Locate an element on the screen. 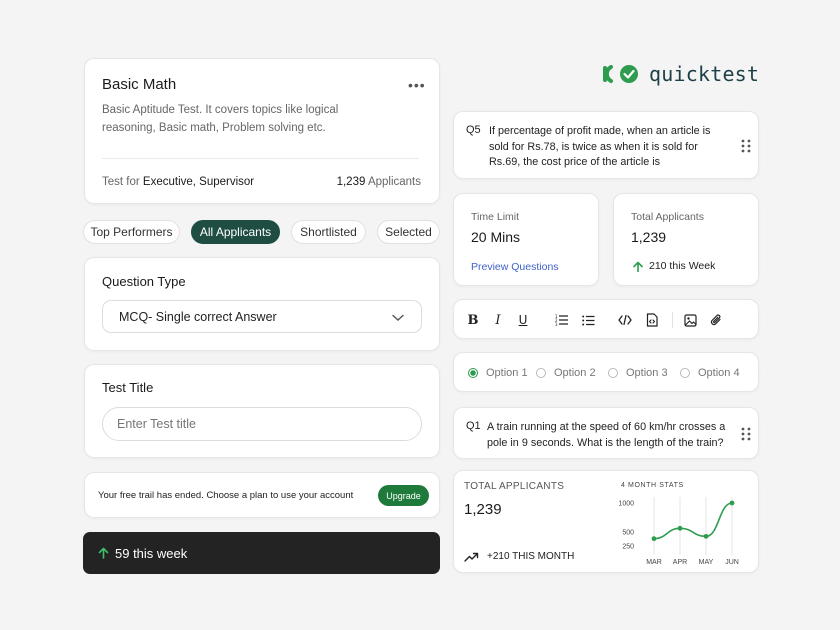  question-type-card: Question Type MCQ- Single correct Answer is located at coordinates (262, 304).